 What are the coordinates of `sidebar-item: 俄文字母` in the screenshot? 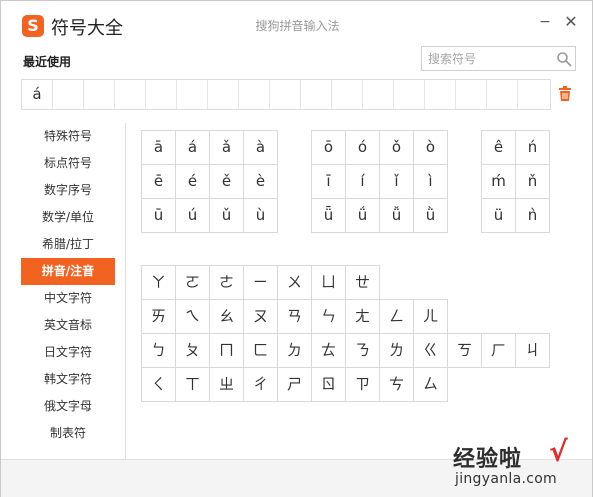 It's located at (68, 406).